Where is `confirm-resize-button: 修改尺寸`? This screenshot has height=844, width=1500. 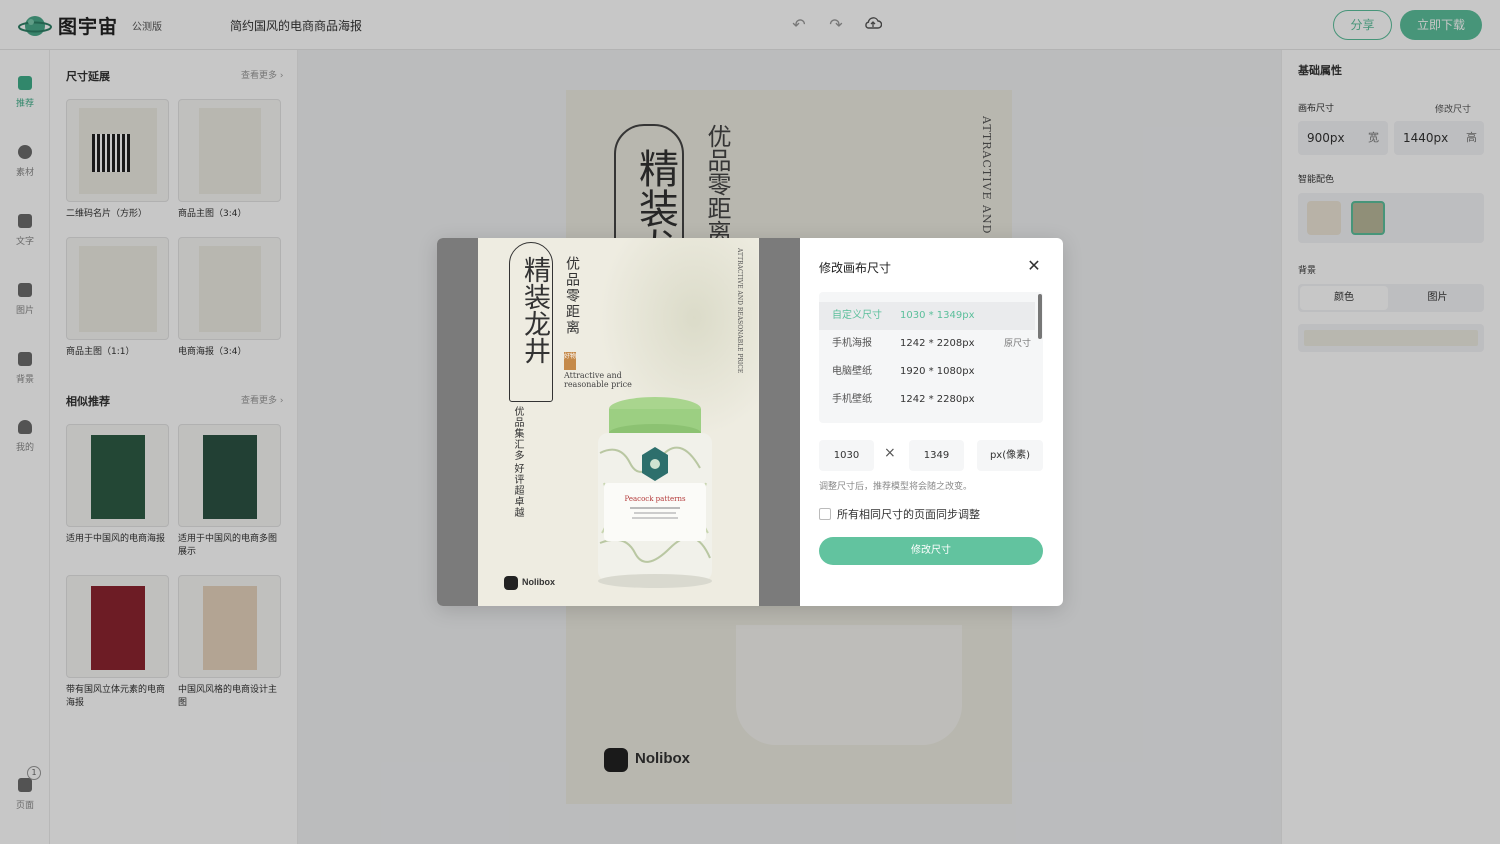
confirm-resize-button: 修改尺寸 is located at coordinates (931, 551).